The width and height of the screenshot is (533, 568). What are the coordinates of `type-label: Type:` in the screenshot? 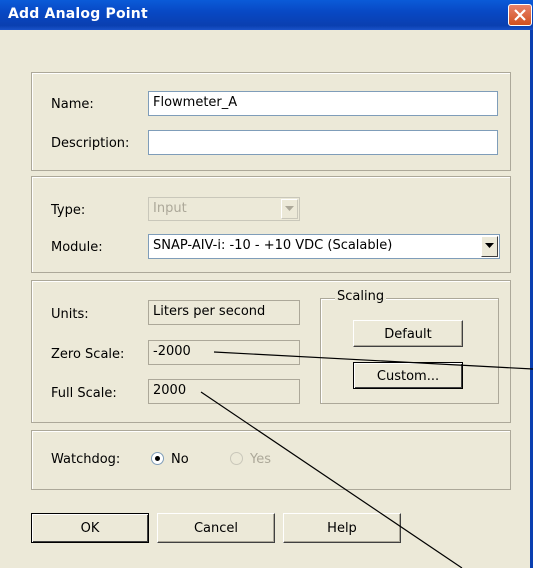 It's located at (68, 210).